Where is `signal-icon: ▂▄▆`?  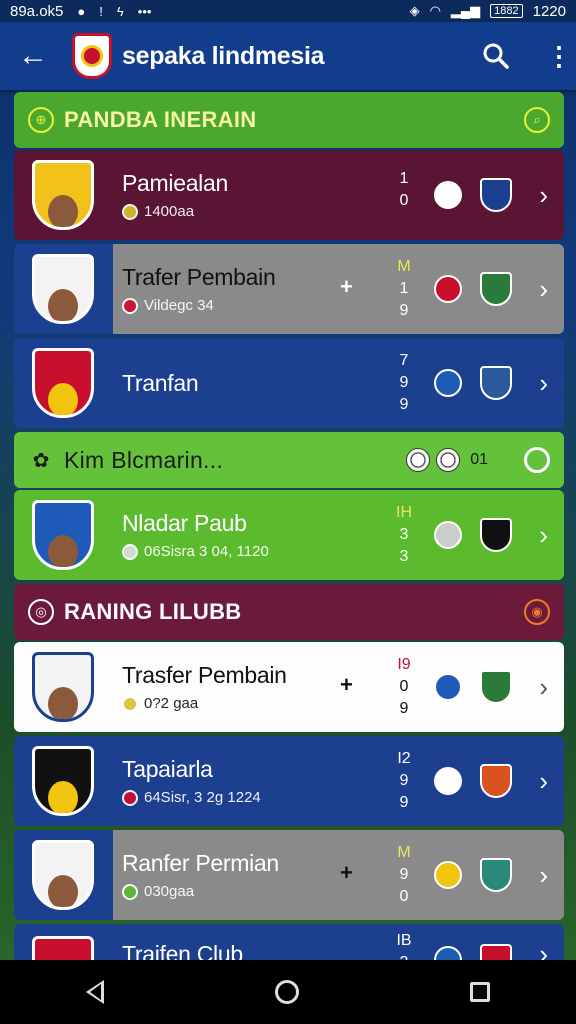 signal-icon: ▂▄▆ is located at coordinates (465, 10).